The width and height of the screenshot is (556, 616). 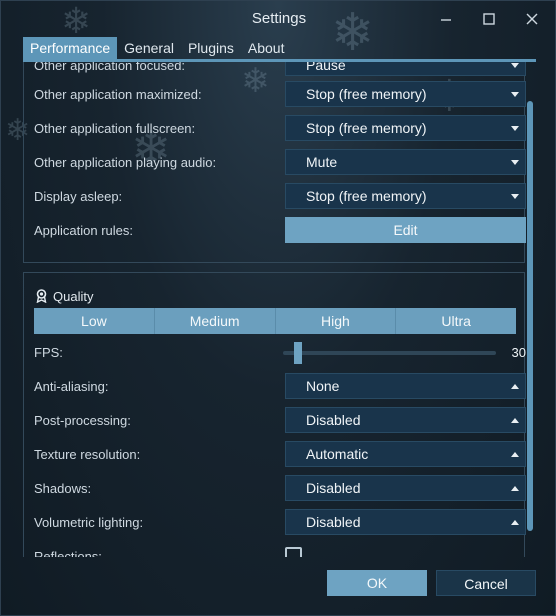 I want to click on window-title: Settings, so click(x=279, y=18).